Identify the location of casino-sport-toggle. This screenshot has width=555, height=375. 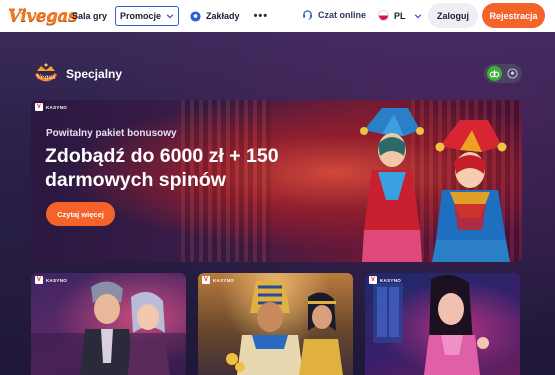
(503, 73).